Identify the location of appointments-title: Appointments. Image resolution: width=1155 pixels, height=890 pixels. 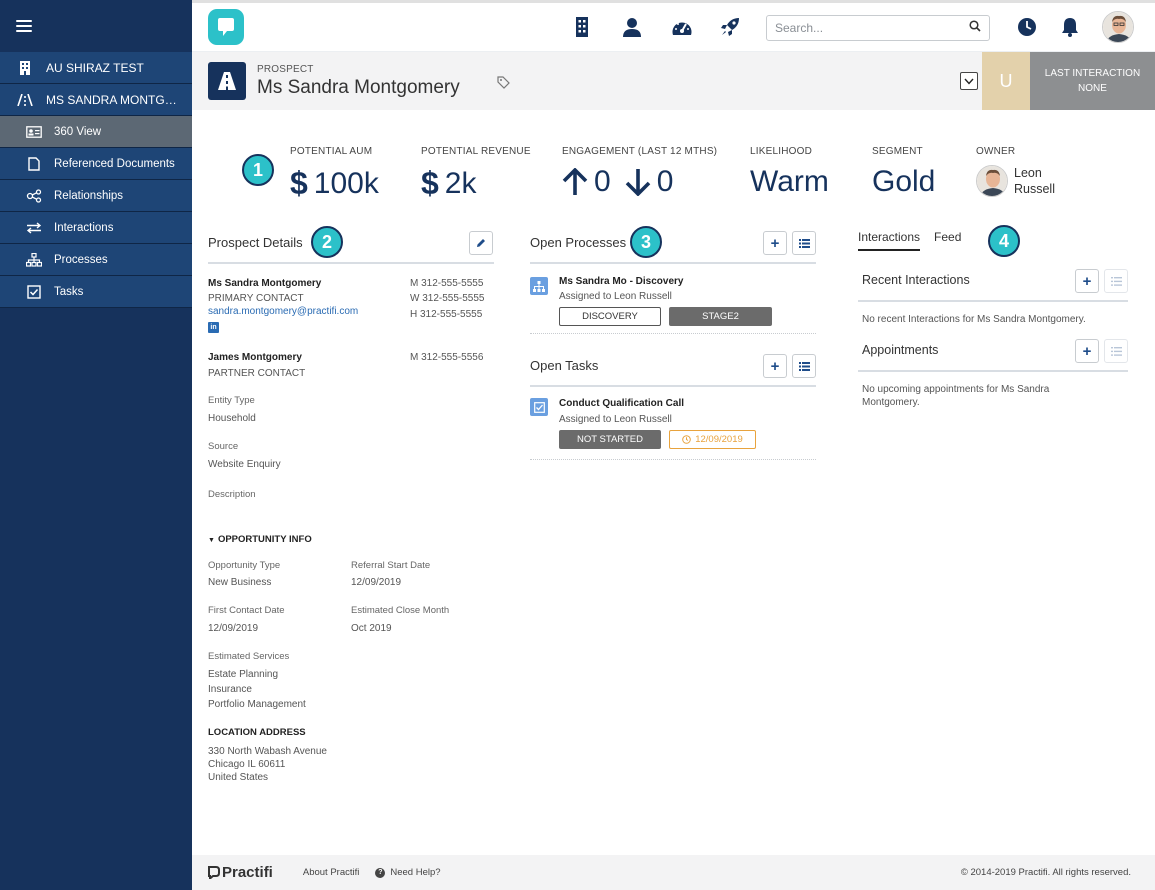
(900, 350).